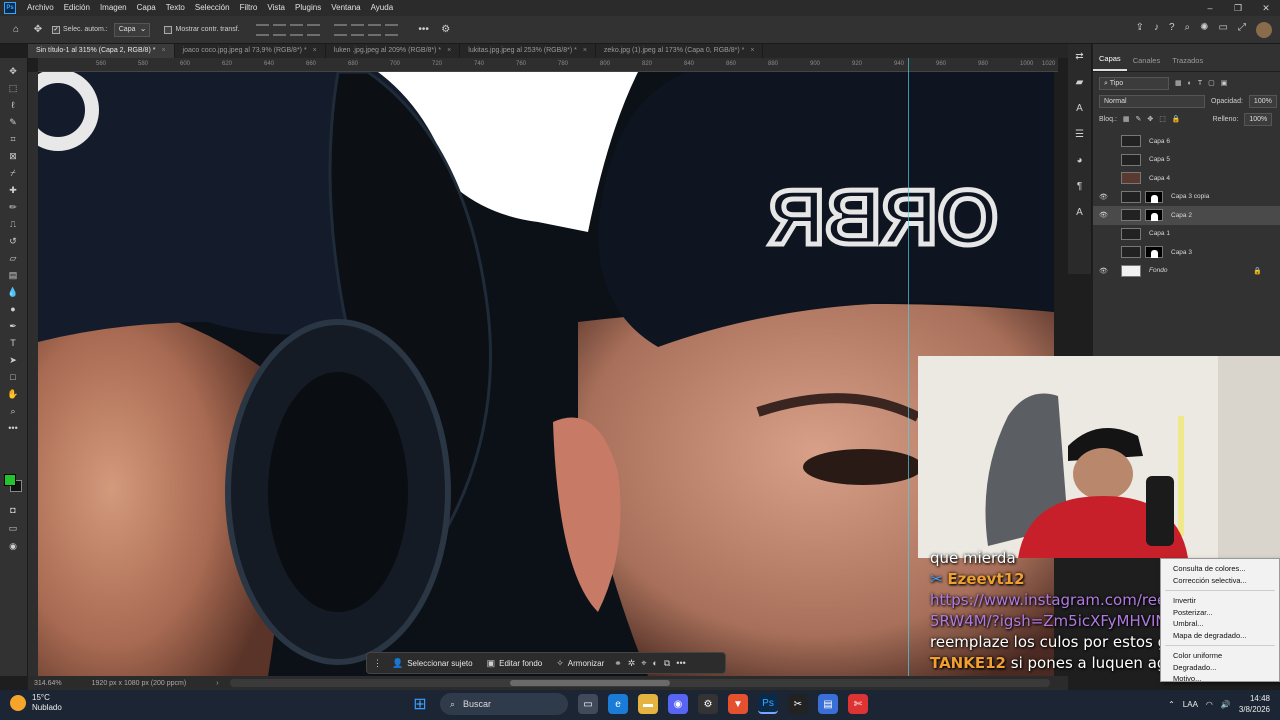 The width and height of the screenshot is (1280, 720). Describe the element at coordinates (13, 122) in the screenshot. I see `quick-select-icon: ✎` at that location.